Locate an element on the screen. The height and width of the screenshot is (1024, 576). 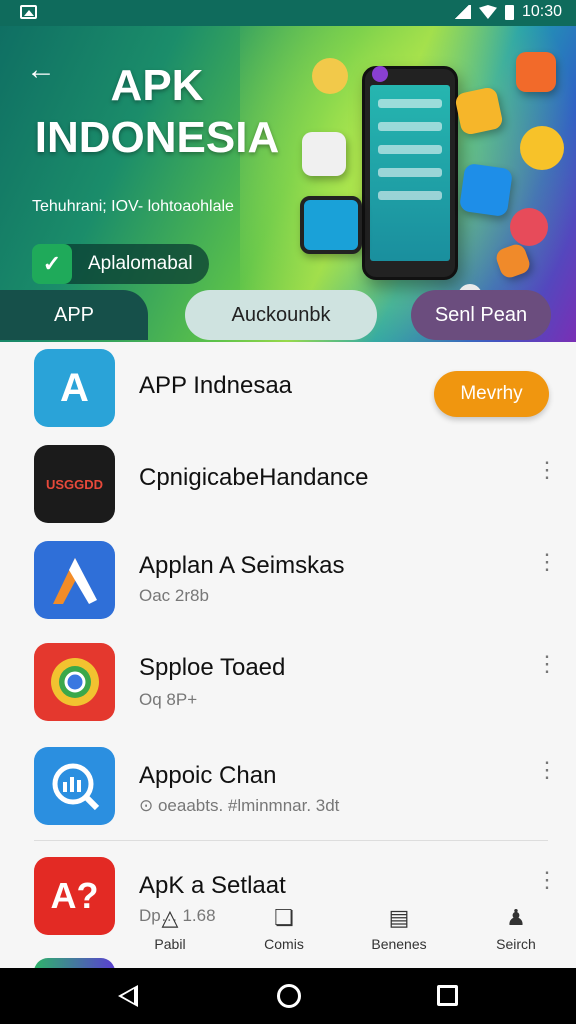
hero-subtitle: Tehuhrani; IOV- lohtoaohlale is located at coordinates (133, 206).